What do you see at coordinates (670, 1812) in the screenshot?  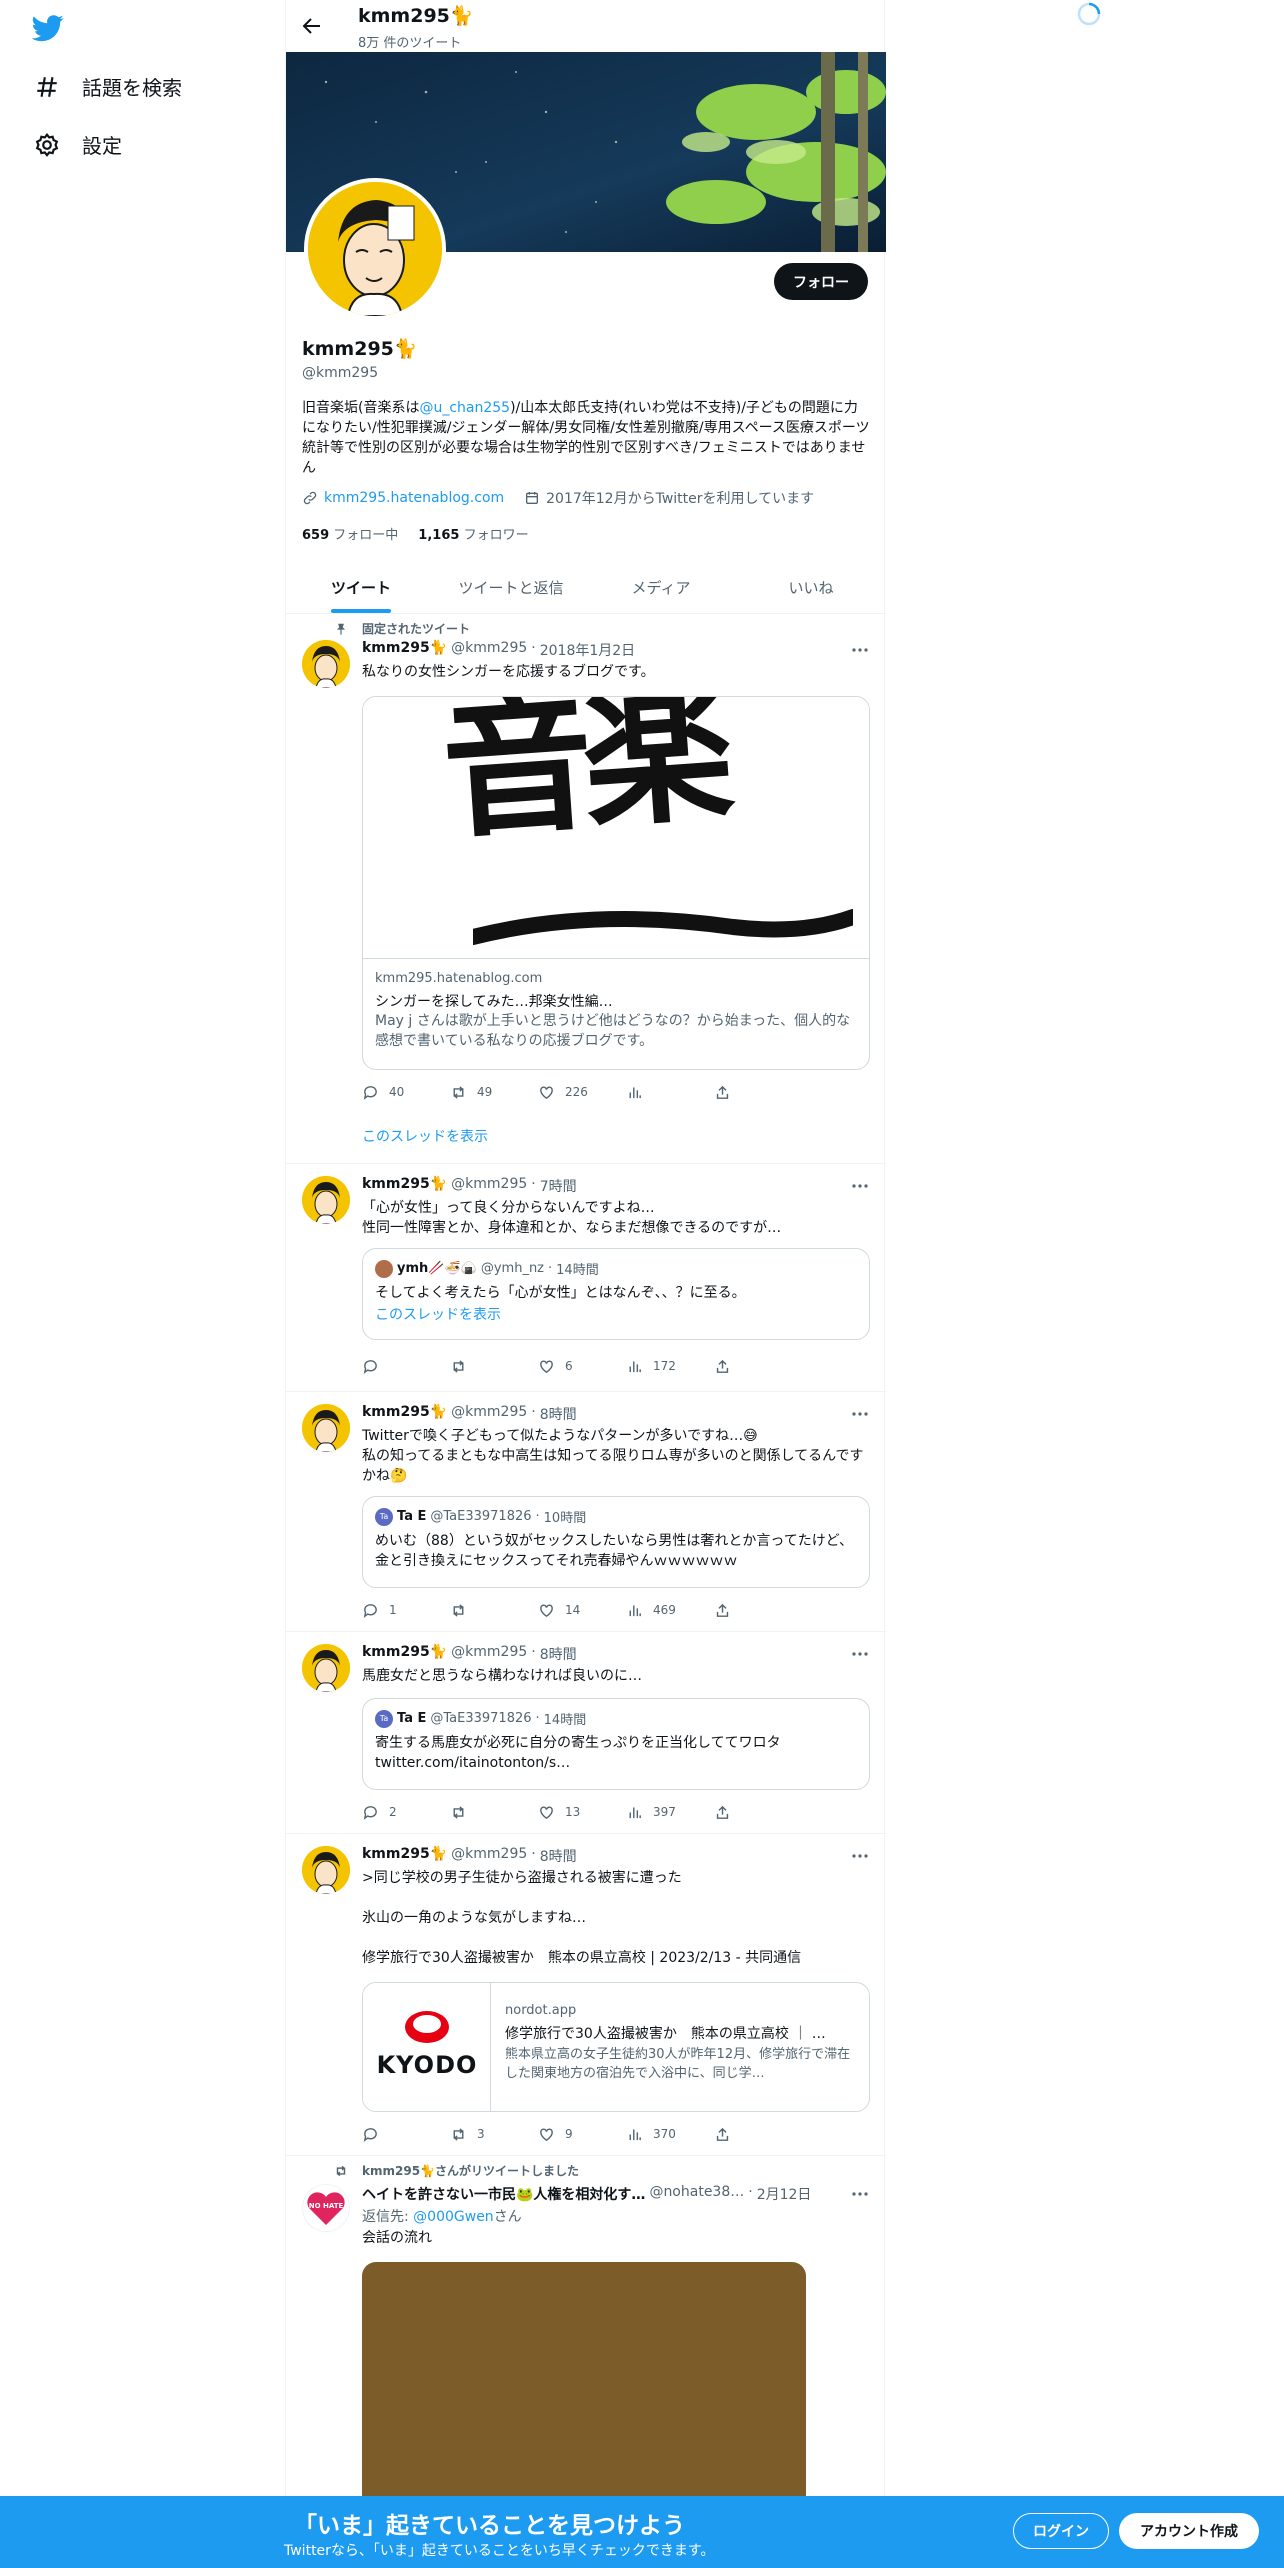 I see `views-button: 397` at bounding box center [670, 1812].